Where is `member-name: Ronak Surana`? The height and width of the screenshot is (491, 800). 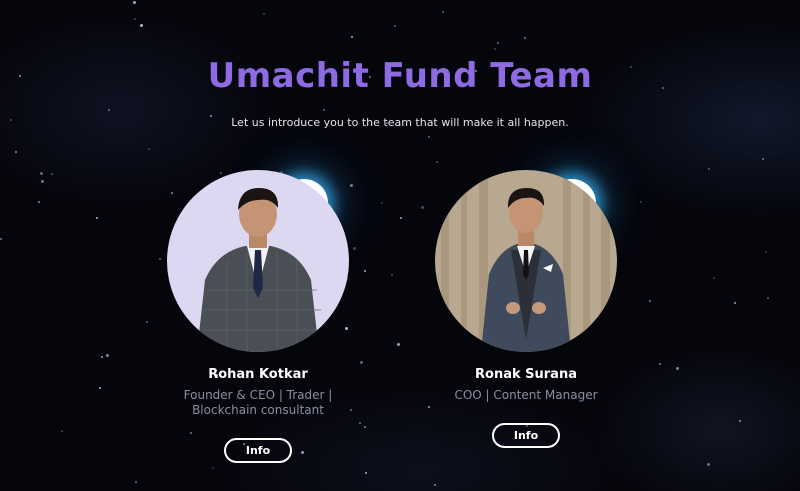 member-name: Ronak Surana is located at coordinates (526, 374).